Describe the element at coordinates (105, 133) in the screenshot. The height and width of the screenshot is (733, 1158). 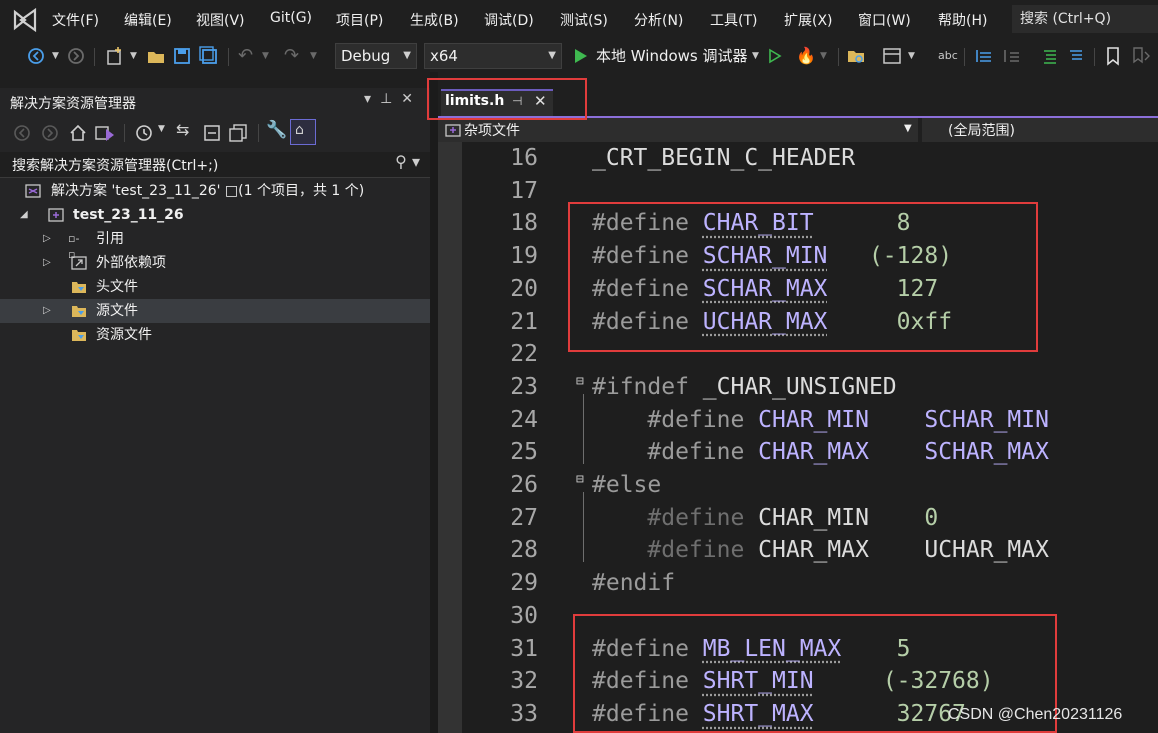
I see `switch-views-icon` at that location.